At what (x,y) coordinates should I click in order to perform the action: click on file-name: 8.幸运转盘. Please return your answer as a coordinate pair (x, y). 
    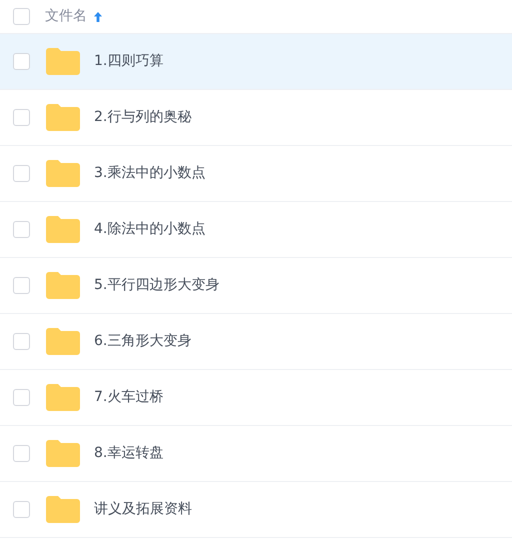
    Looking at the image, I should click on (129, 453).